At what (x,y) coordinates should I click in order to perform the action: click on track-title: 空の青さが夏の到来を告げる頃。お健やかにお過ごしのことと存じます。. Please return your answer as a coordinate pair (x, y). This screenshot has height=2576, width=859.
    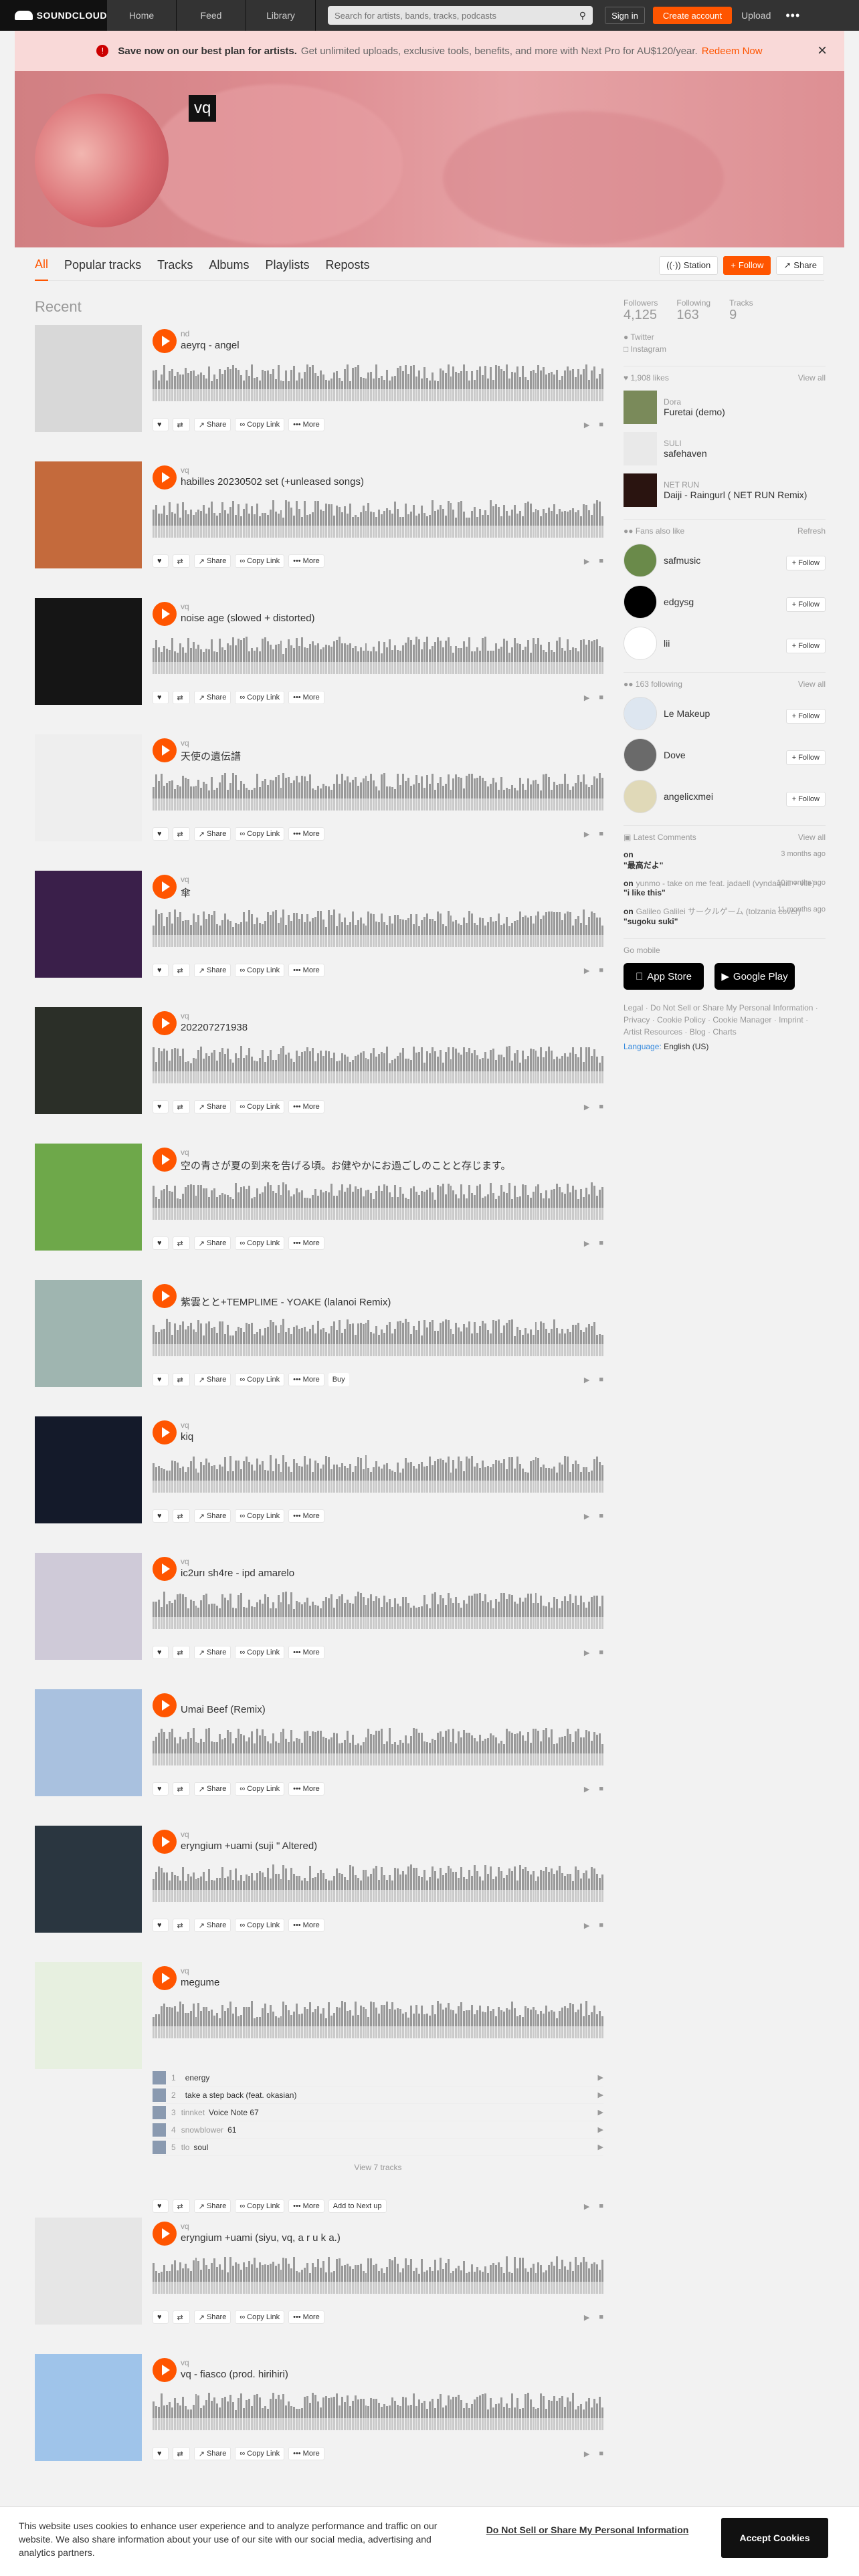
    Looking at the image, I should click on (346, 1165).